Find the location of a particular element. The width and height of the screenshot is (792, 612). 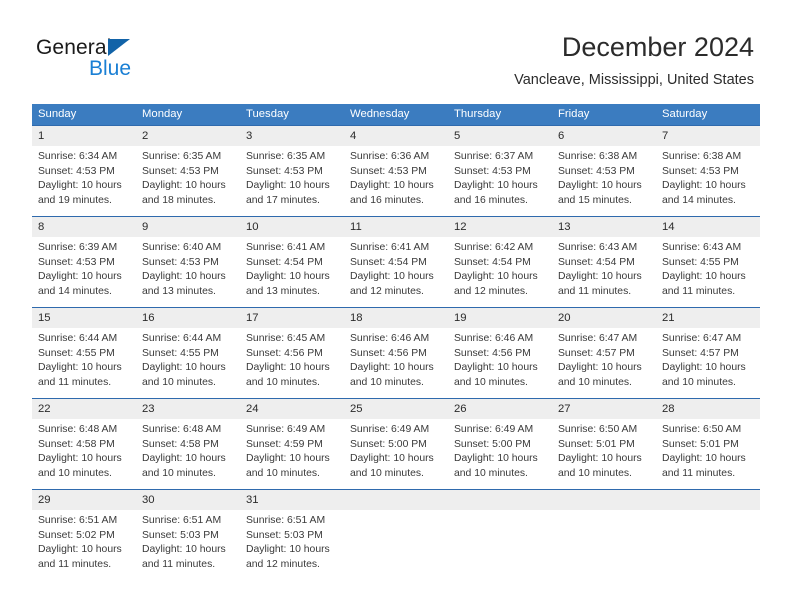

weekday-header-monday: Monday is located at coordinates (162, 114).